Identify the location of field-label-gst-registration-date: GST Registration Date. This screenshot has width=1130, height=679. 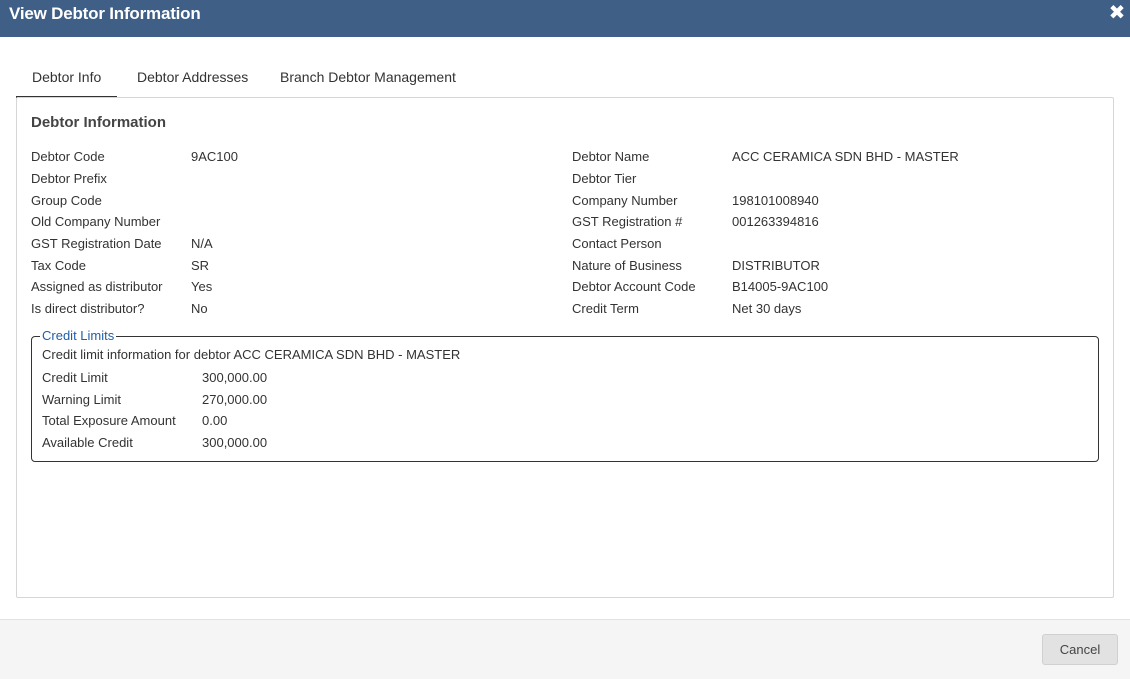
(96, 243).